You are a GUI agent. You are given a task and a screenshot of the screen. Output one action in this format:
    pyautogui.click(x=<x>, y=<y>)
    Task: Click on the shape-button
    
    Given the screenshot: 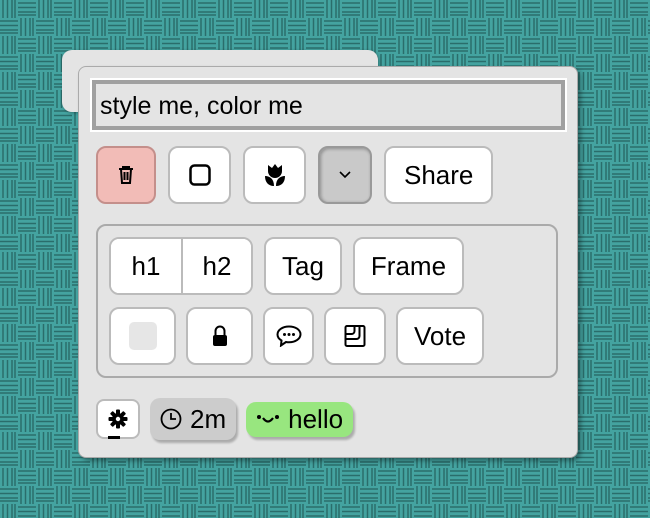 What is the action you would take?
    pyautogui.click(x=199, y=175)
    